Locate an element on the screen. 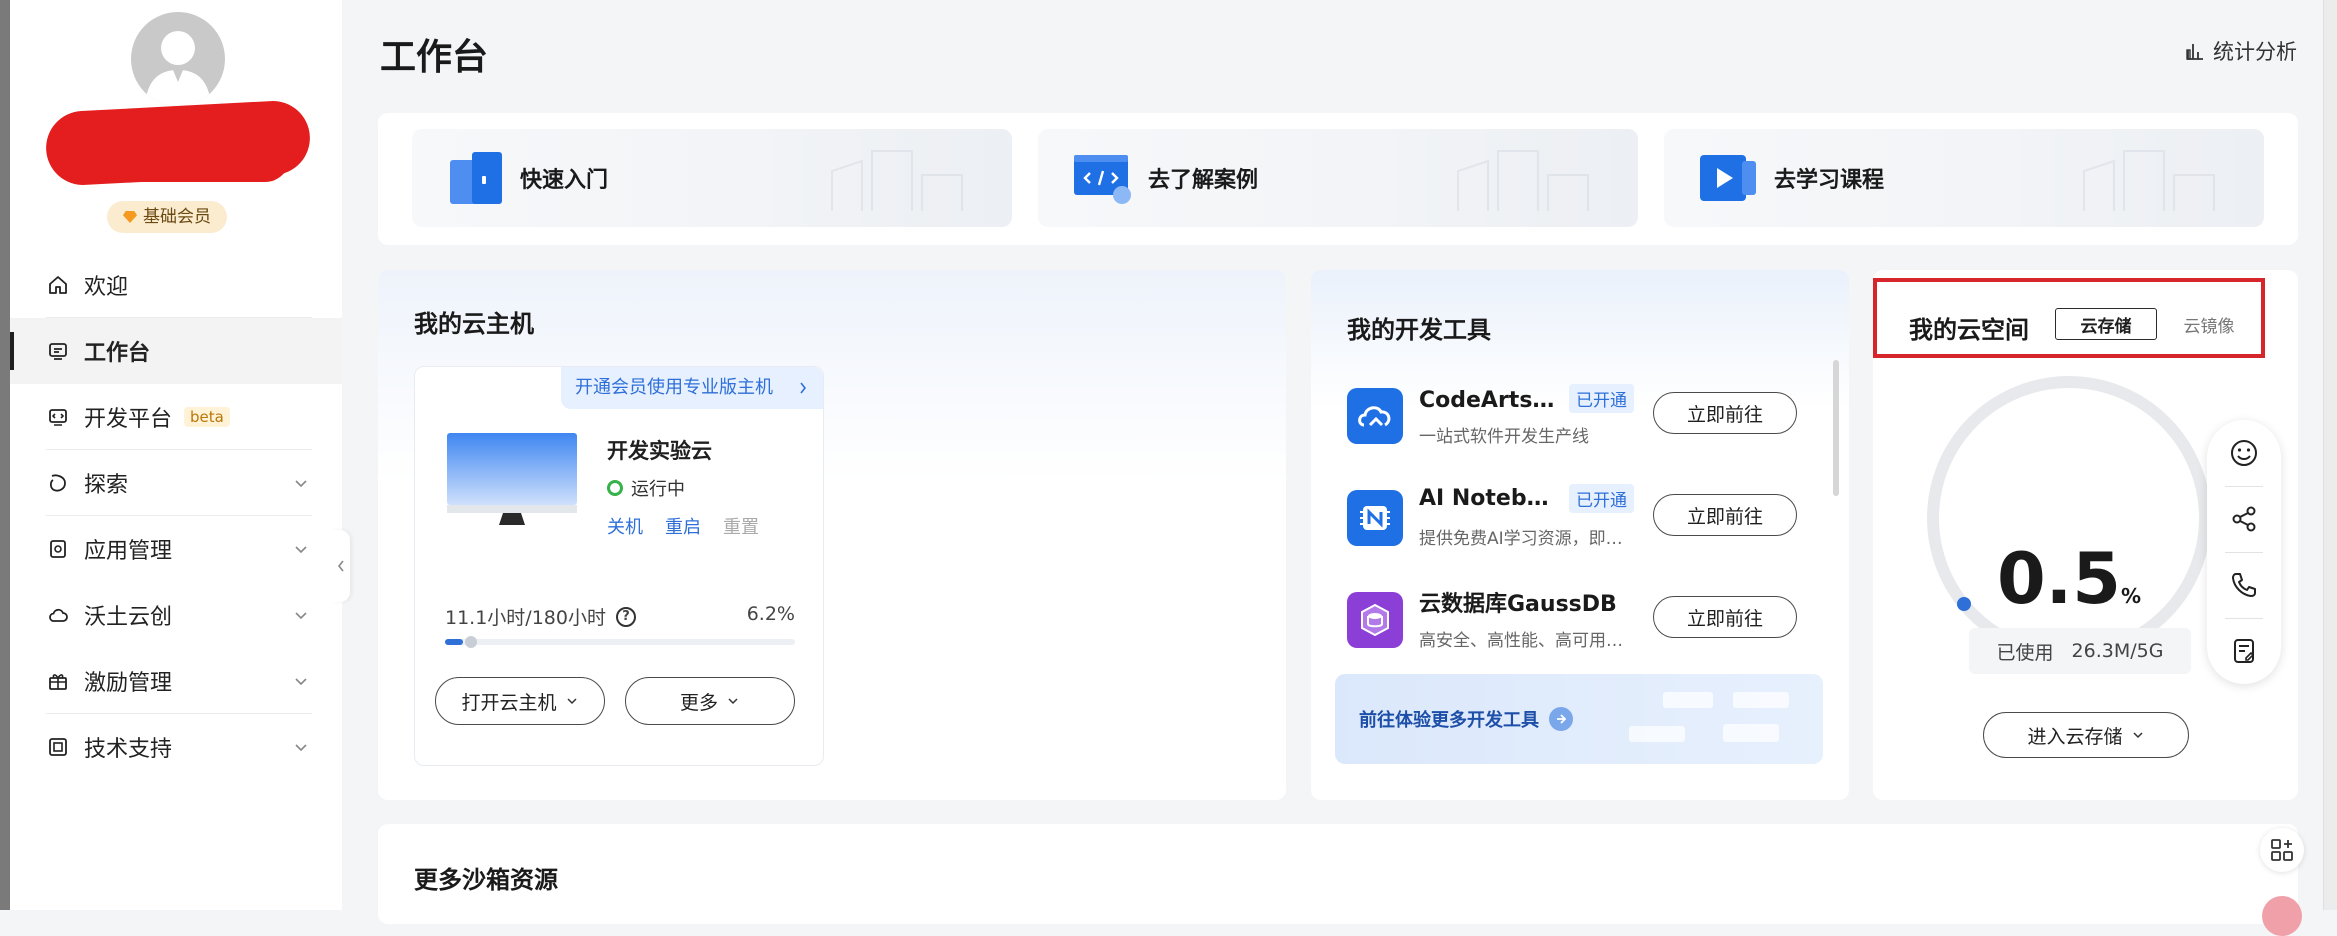 The height and width of the screenshot is (936, 2337). more-tools-banner-text: 前往体验更多开发工具 is located at coordinates (1466, 719).